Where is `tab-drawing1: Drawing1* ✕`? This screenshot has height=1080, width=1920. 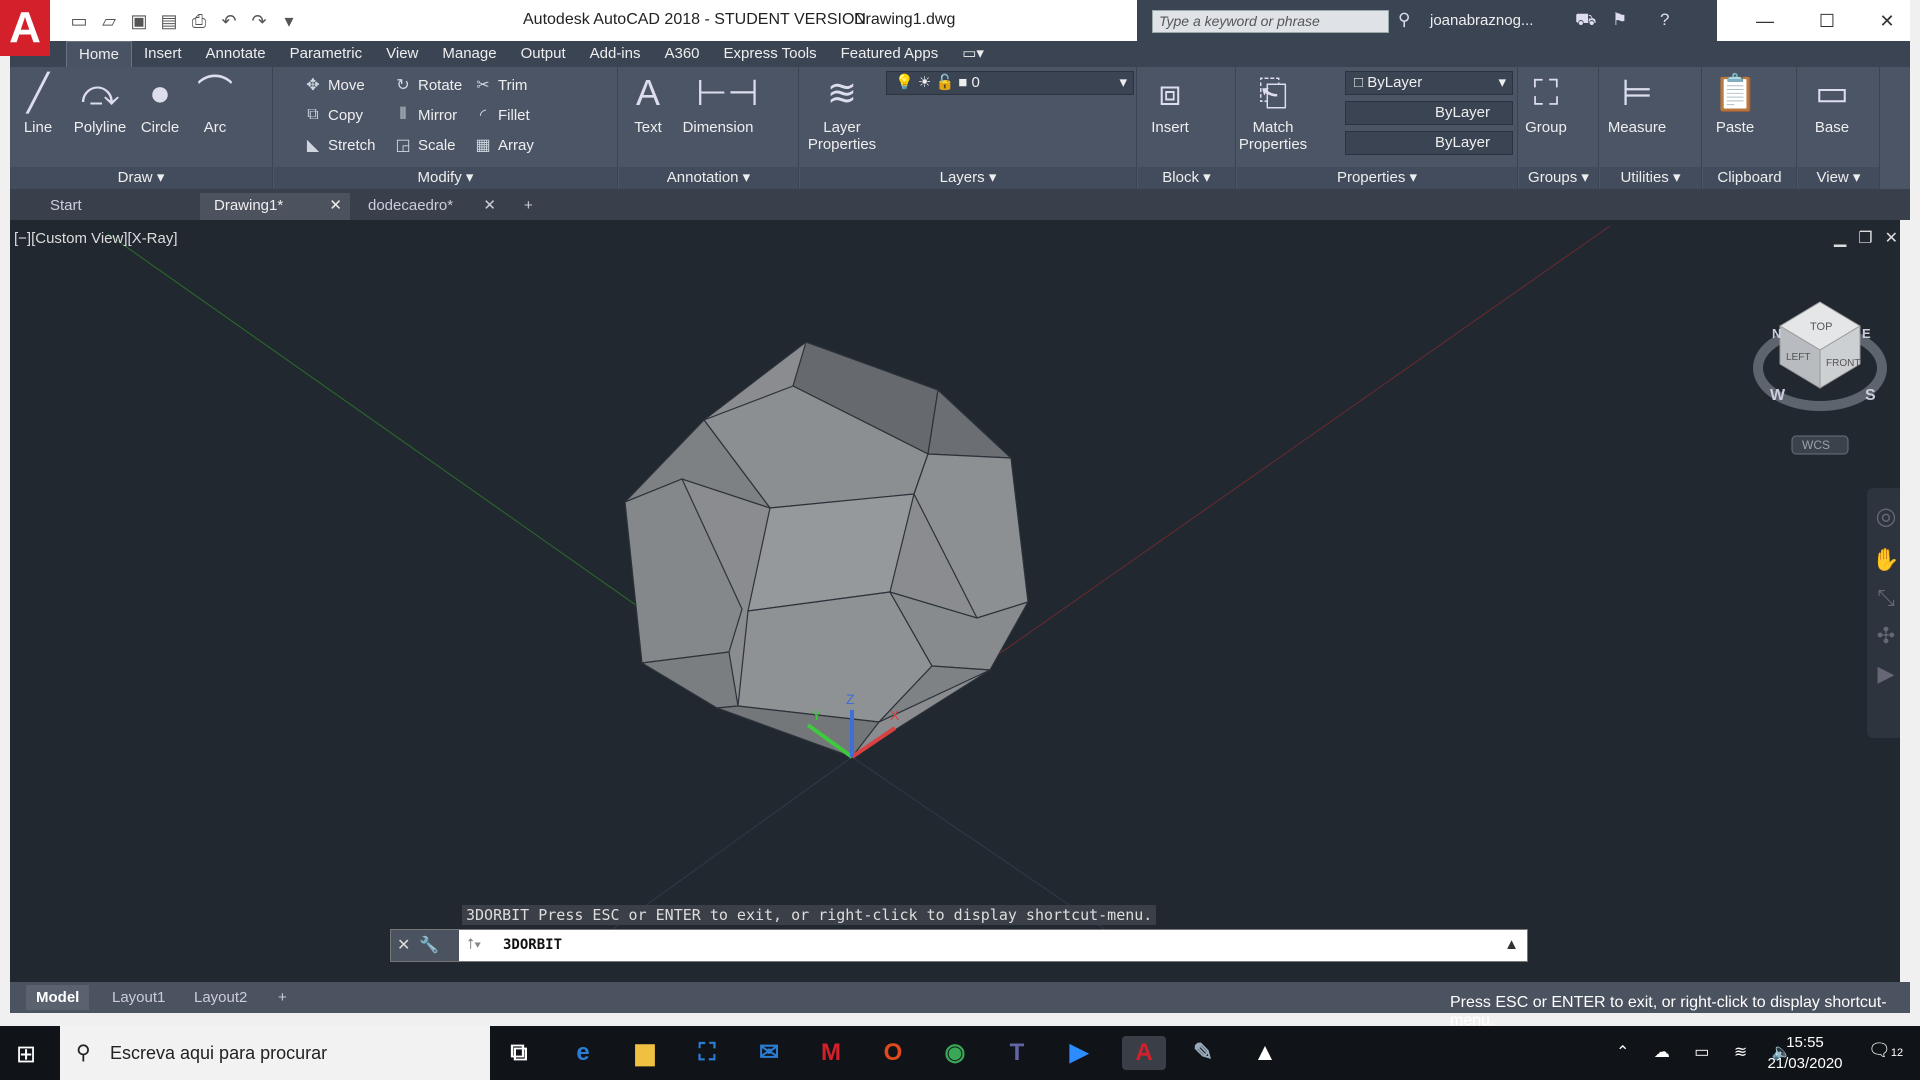 tab-drawing1: Drawing1* ✕ is located at coordinates (275, 206).